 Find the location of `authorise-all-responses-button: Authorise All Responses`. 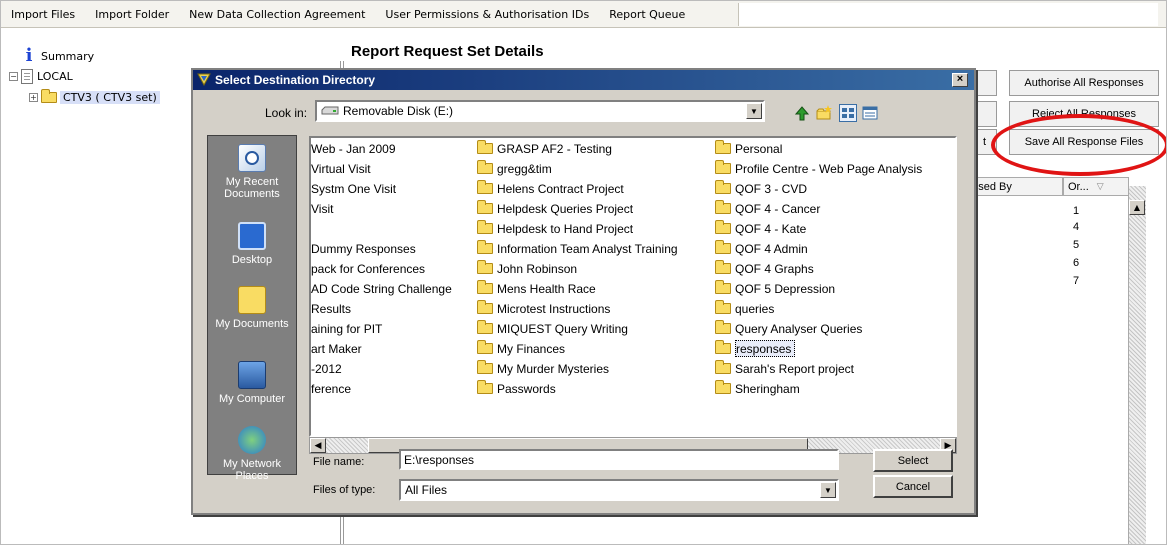

authorise-all-responses-button: Authorise All Responses is located at coordinates (1084, 83).